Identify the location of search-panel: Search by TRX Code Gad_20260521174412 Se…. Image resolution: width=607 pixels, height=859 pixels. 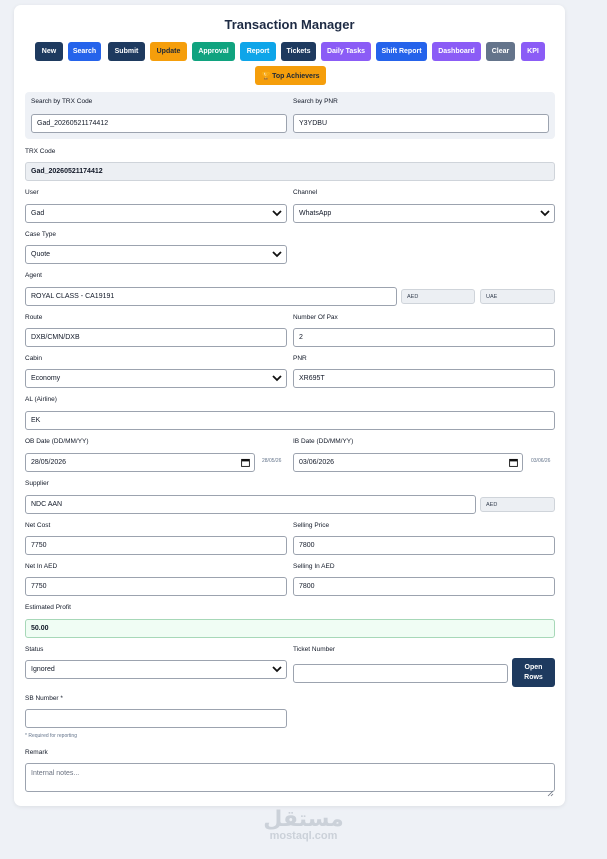
(290, 115).